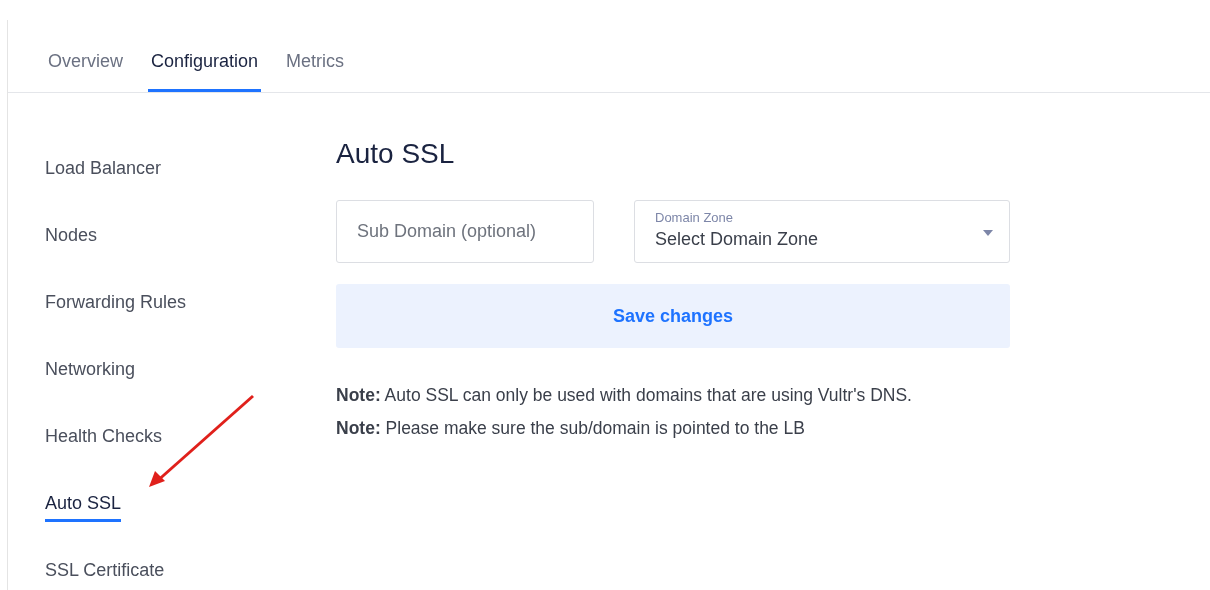  Describe the element at coordinates (571, 428) in the screenshot. I see `note-text: Note: Please make sure the sub/domain is pointed to the LB` at that location.